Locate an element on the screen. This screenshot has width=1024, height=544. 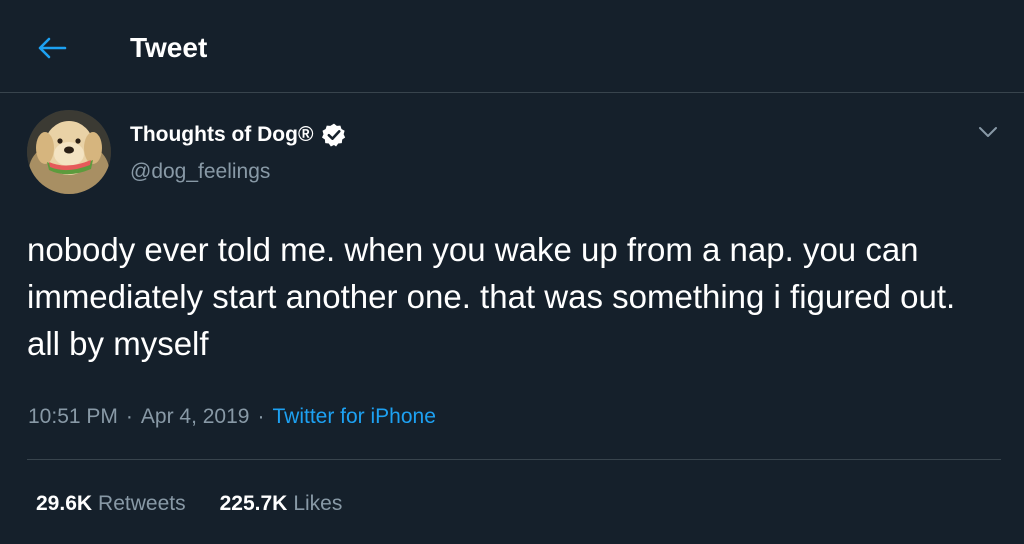
likes-stat: 225.7K Likes is located at coordinates (281, 504).